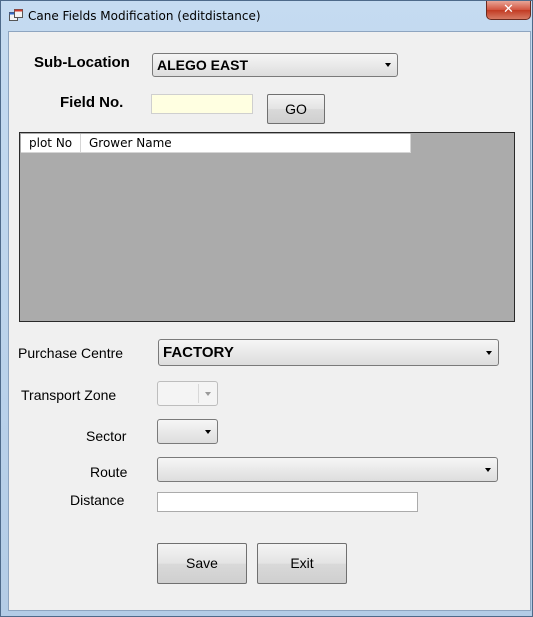 This screenshot has height=617, width=533. What do you see at coordinates (198, 352) in the screenshot?
I see `purchase-centre-value: FACTORY` at bounding box center [198, 352].